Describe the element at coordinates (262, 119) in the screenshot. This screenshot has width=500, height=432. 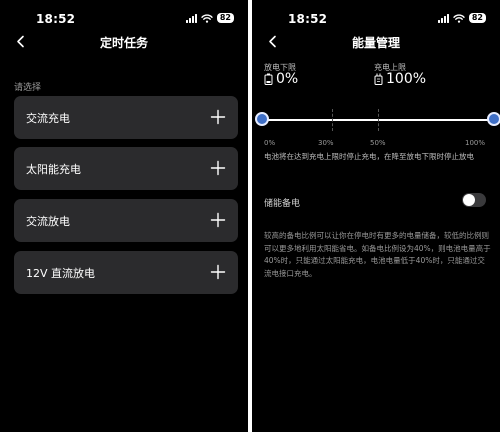
I see `discharge-limit-thumb` at that location.